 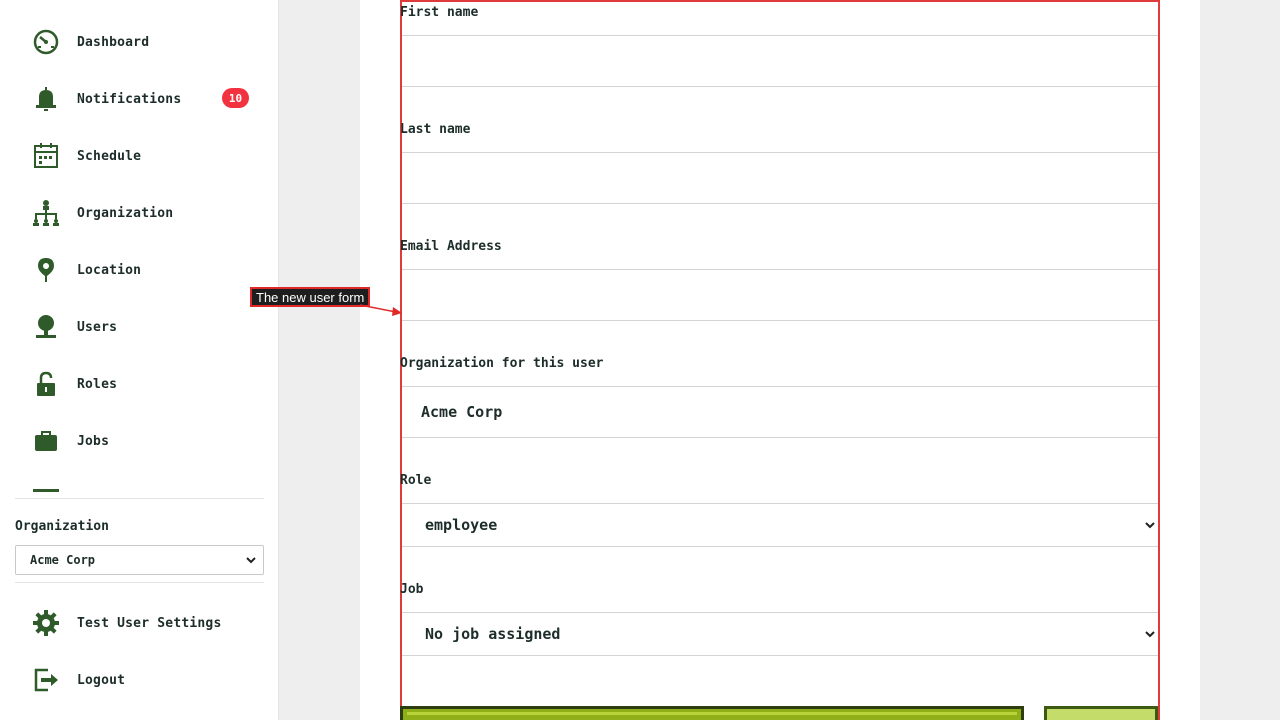 I want to click on logout-icon, so click(x=46, y=680).